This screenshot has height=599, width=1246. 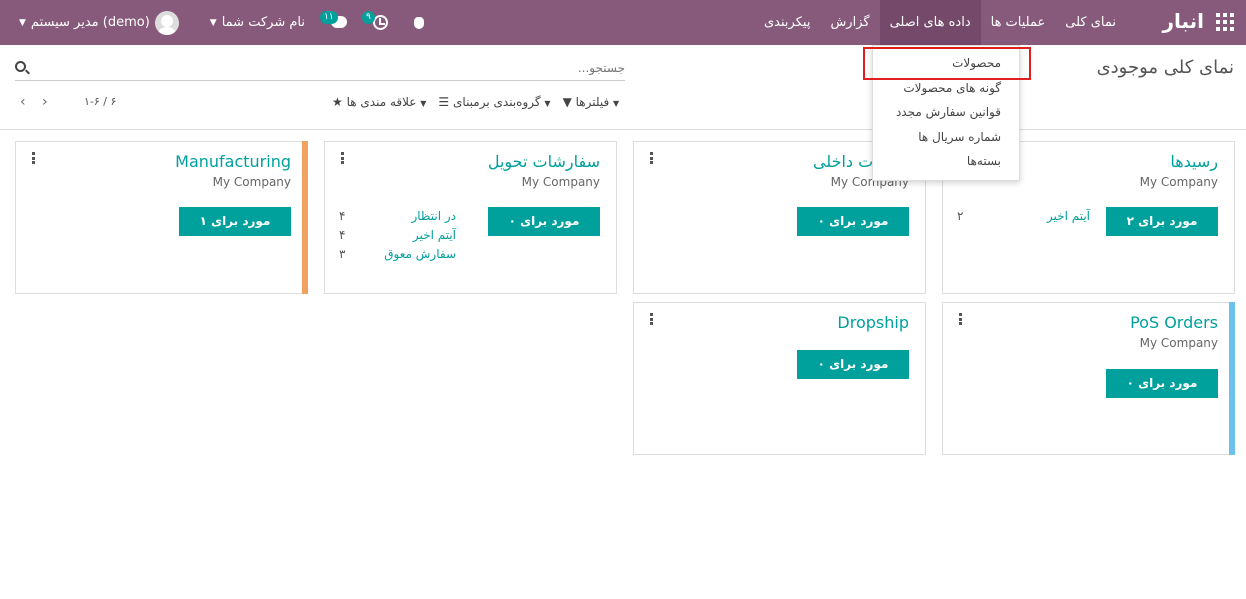 I want to click on favorites-label: علاقه مندی ها, so click(x=381, y=102).